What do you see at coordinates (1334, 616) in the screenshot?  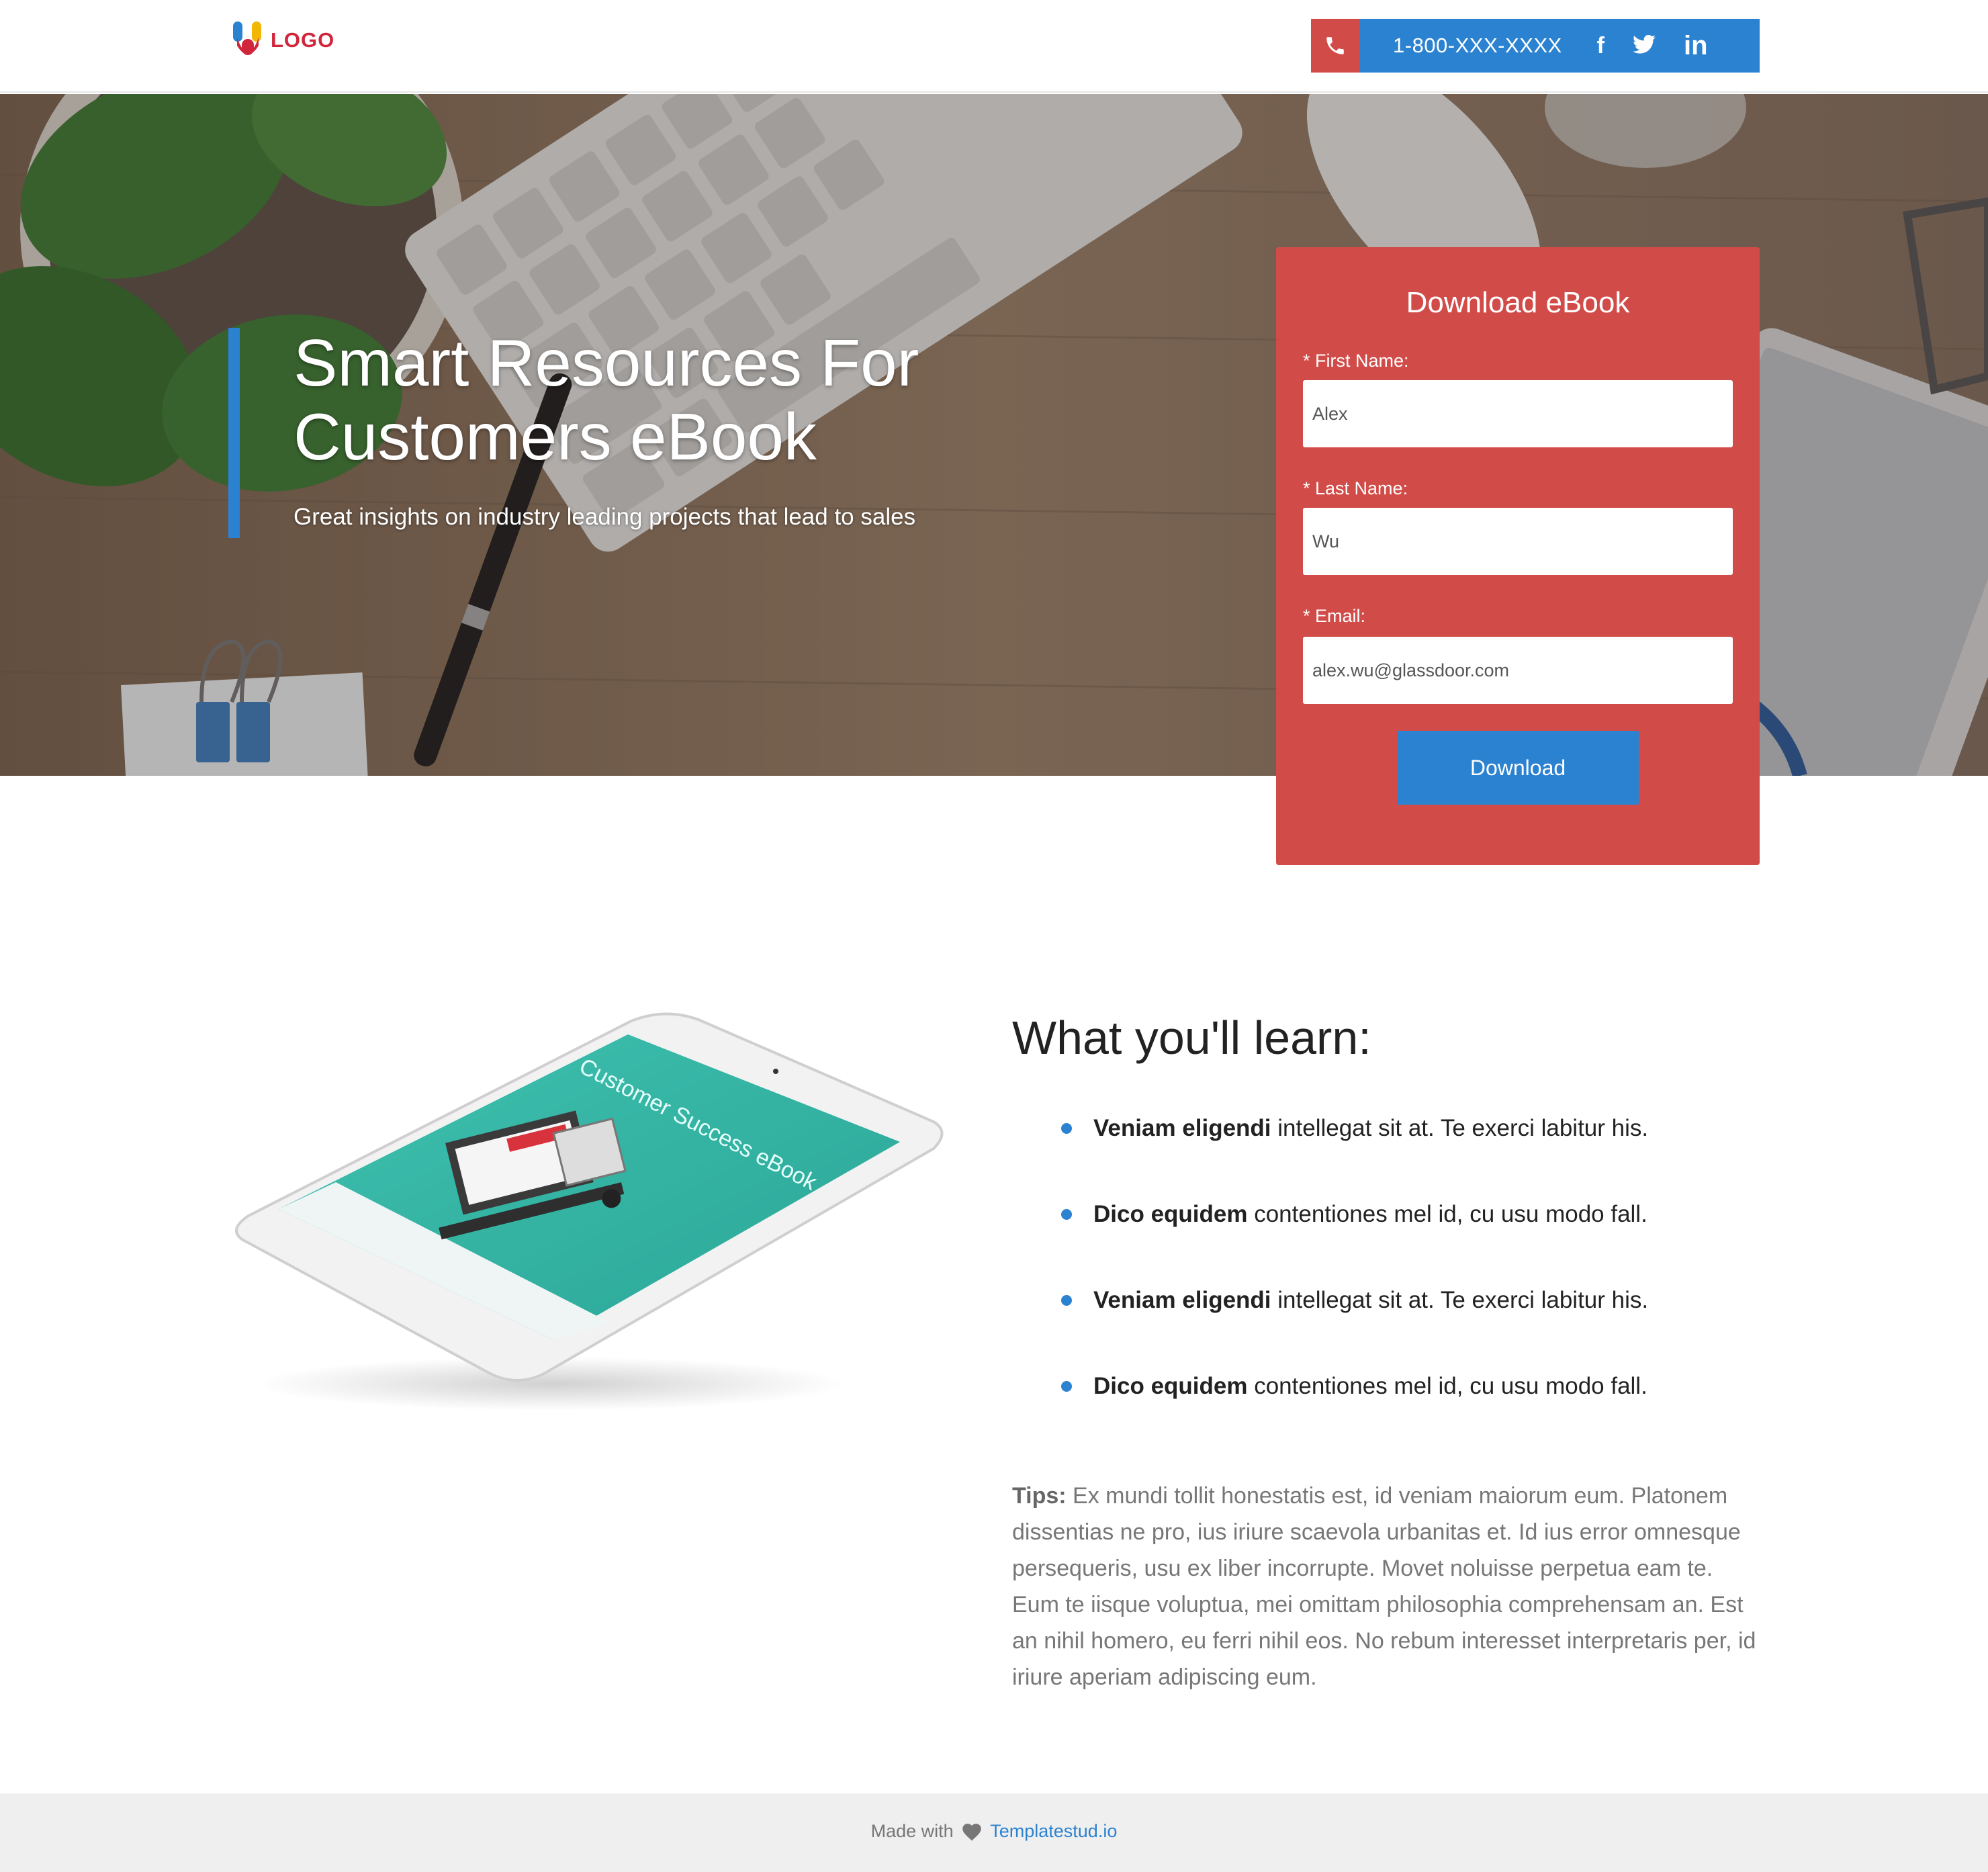 I see `email-label: * Email:` at bounding box center [1334, 616].